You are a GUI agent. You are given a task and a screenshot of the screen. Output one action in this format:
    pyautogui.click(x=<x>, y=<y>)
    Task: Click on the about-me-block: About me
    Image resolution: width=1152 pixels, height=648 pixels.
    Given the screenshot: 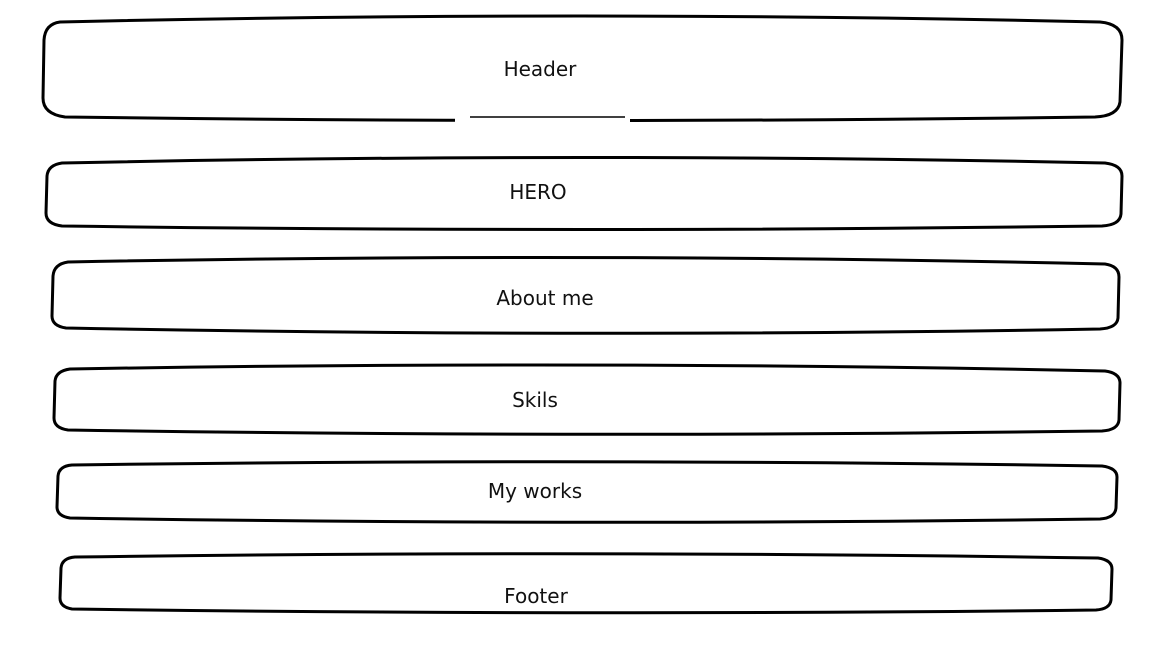 What is the action you would take?
    pyautogui.click(x=585, y=295)
    